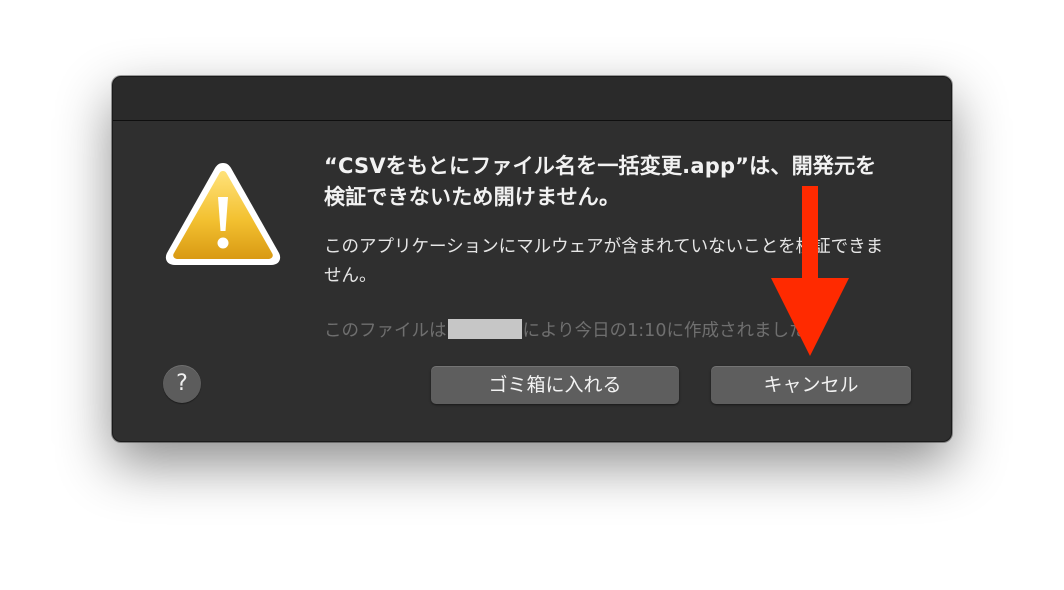 The width and height of the screenshot is (1064, 590). I want to click on question-mark-icon: ?, so click(182, 383).